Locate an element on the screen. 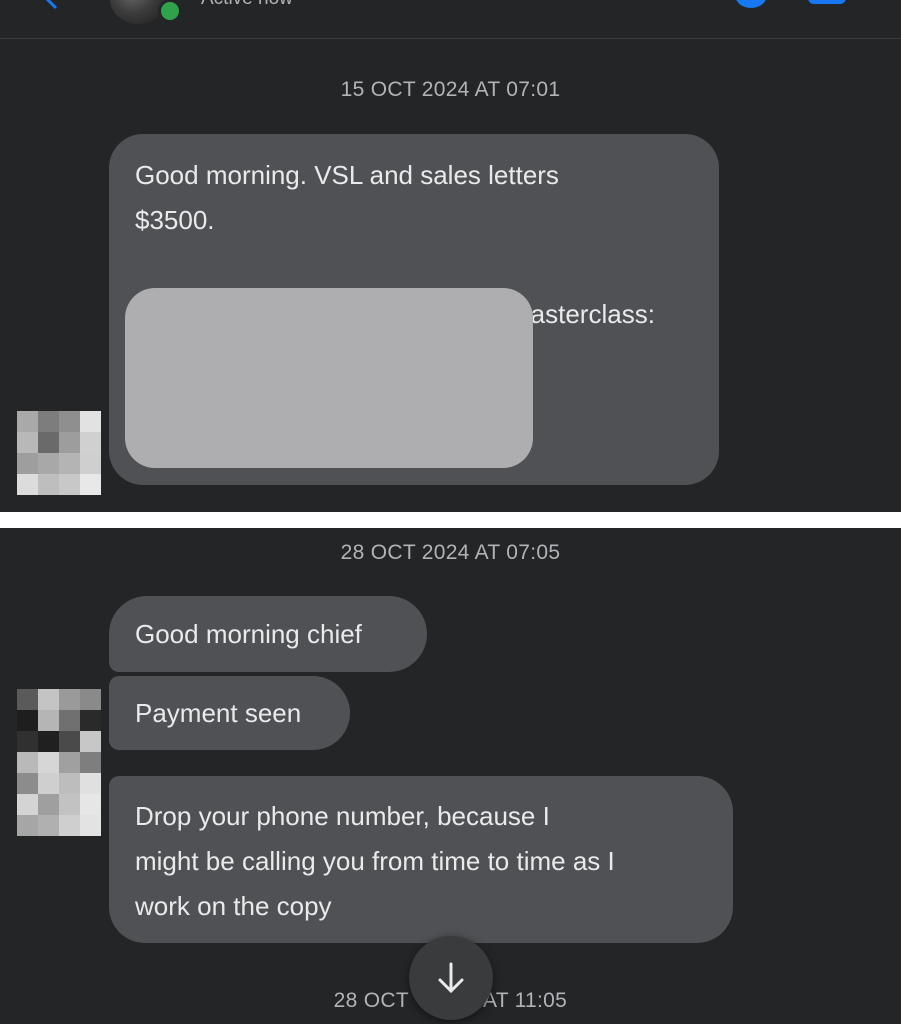 The height and width of the screenshot is (1024, 901). message-line: Good morning. VSL and sales letters is located at coordinates (347, 175).